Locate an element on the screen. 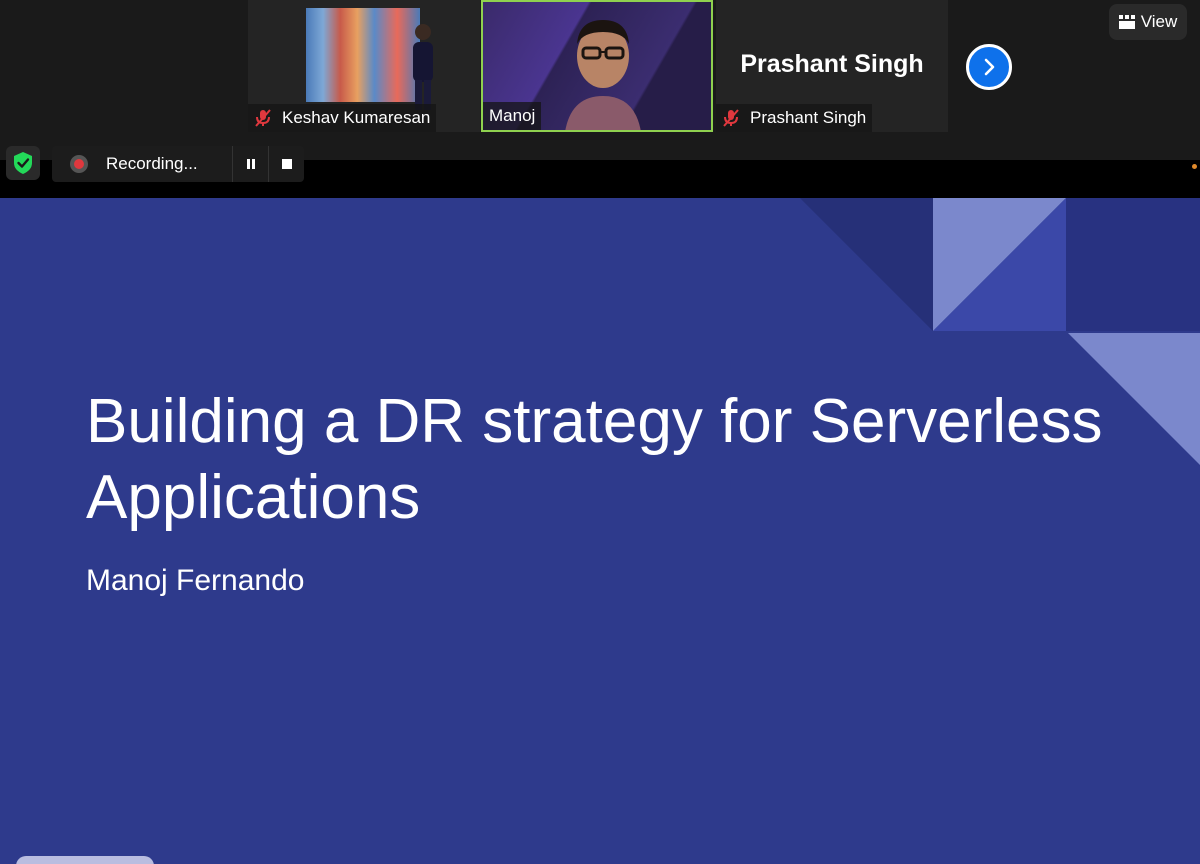  record-indicator is located at coordinates (79, 164).